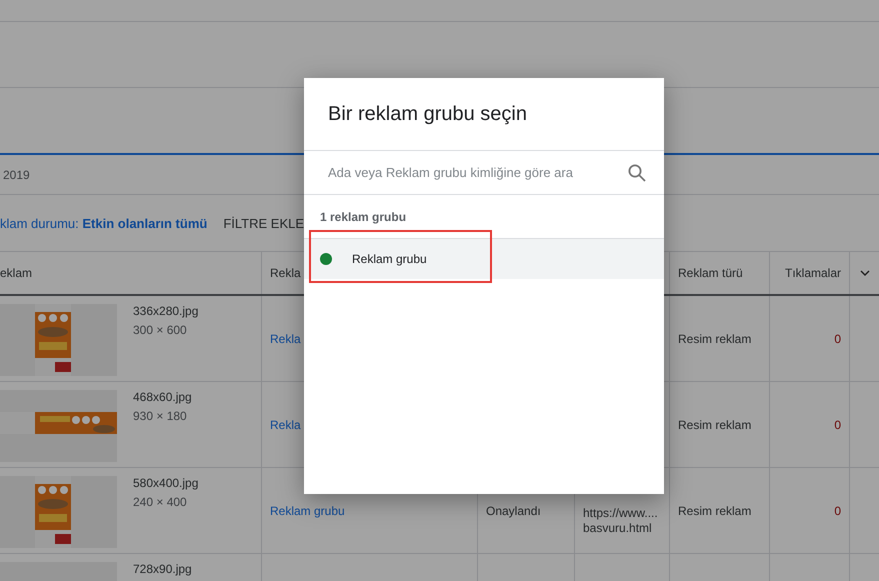 This screenshot has height=581, width=879. What do you see at coordinates (16, 175) in the screenshot?
I see `date-range: 2019` at bounding box center [16, 175].